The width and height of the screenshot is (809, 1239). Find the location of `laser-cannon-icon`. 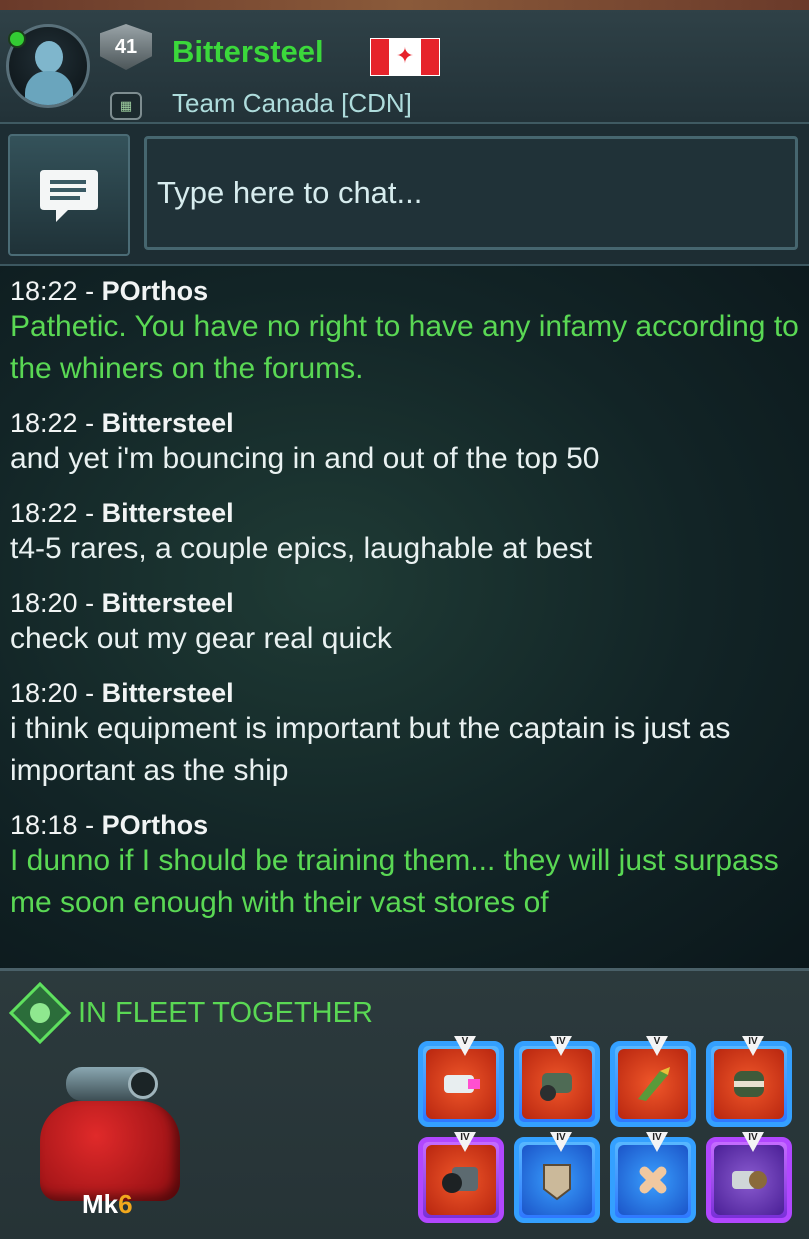

laser-cannon-icon is located at coordinates (462, 1084).